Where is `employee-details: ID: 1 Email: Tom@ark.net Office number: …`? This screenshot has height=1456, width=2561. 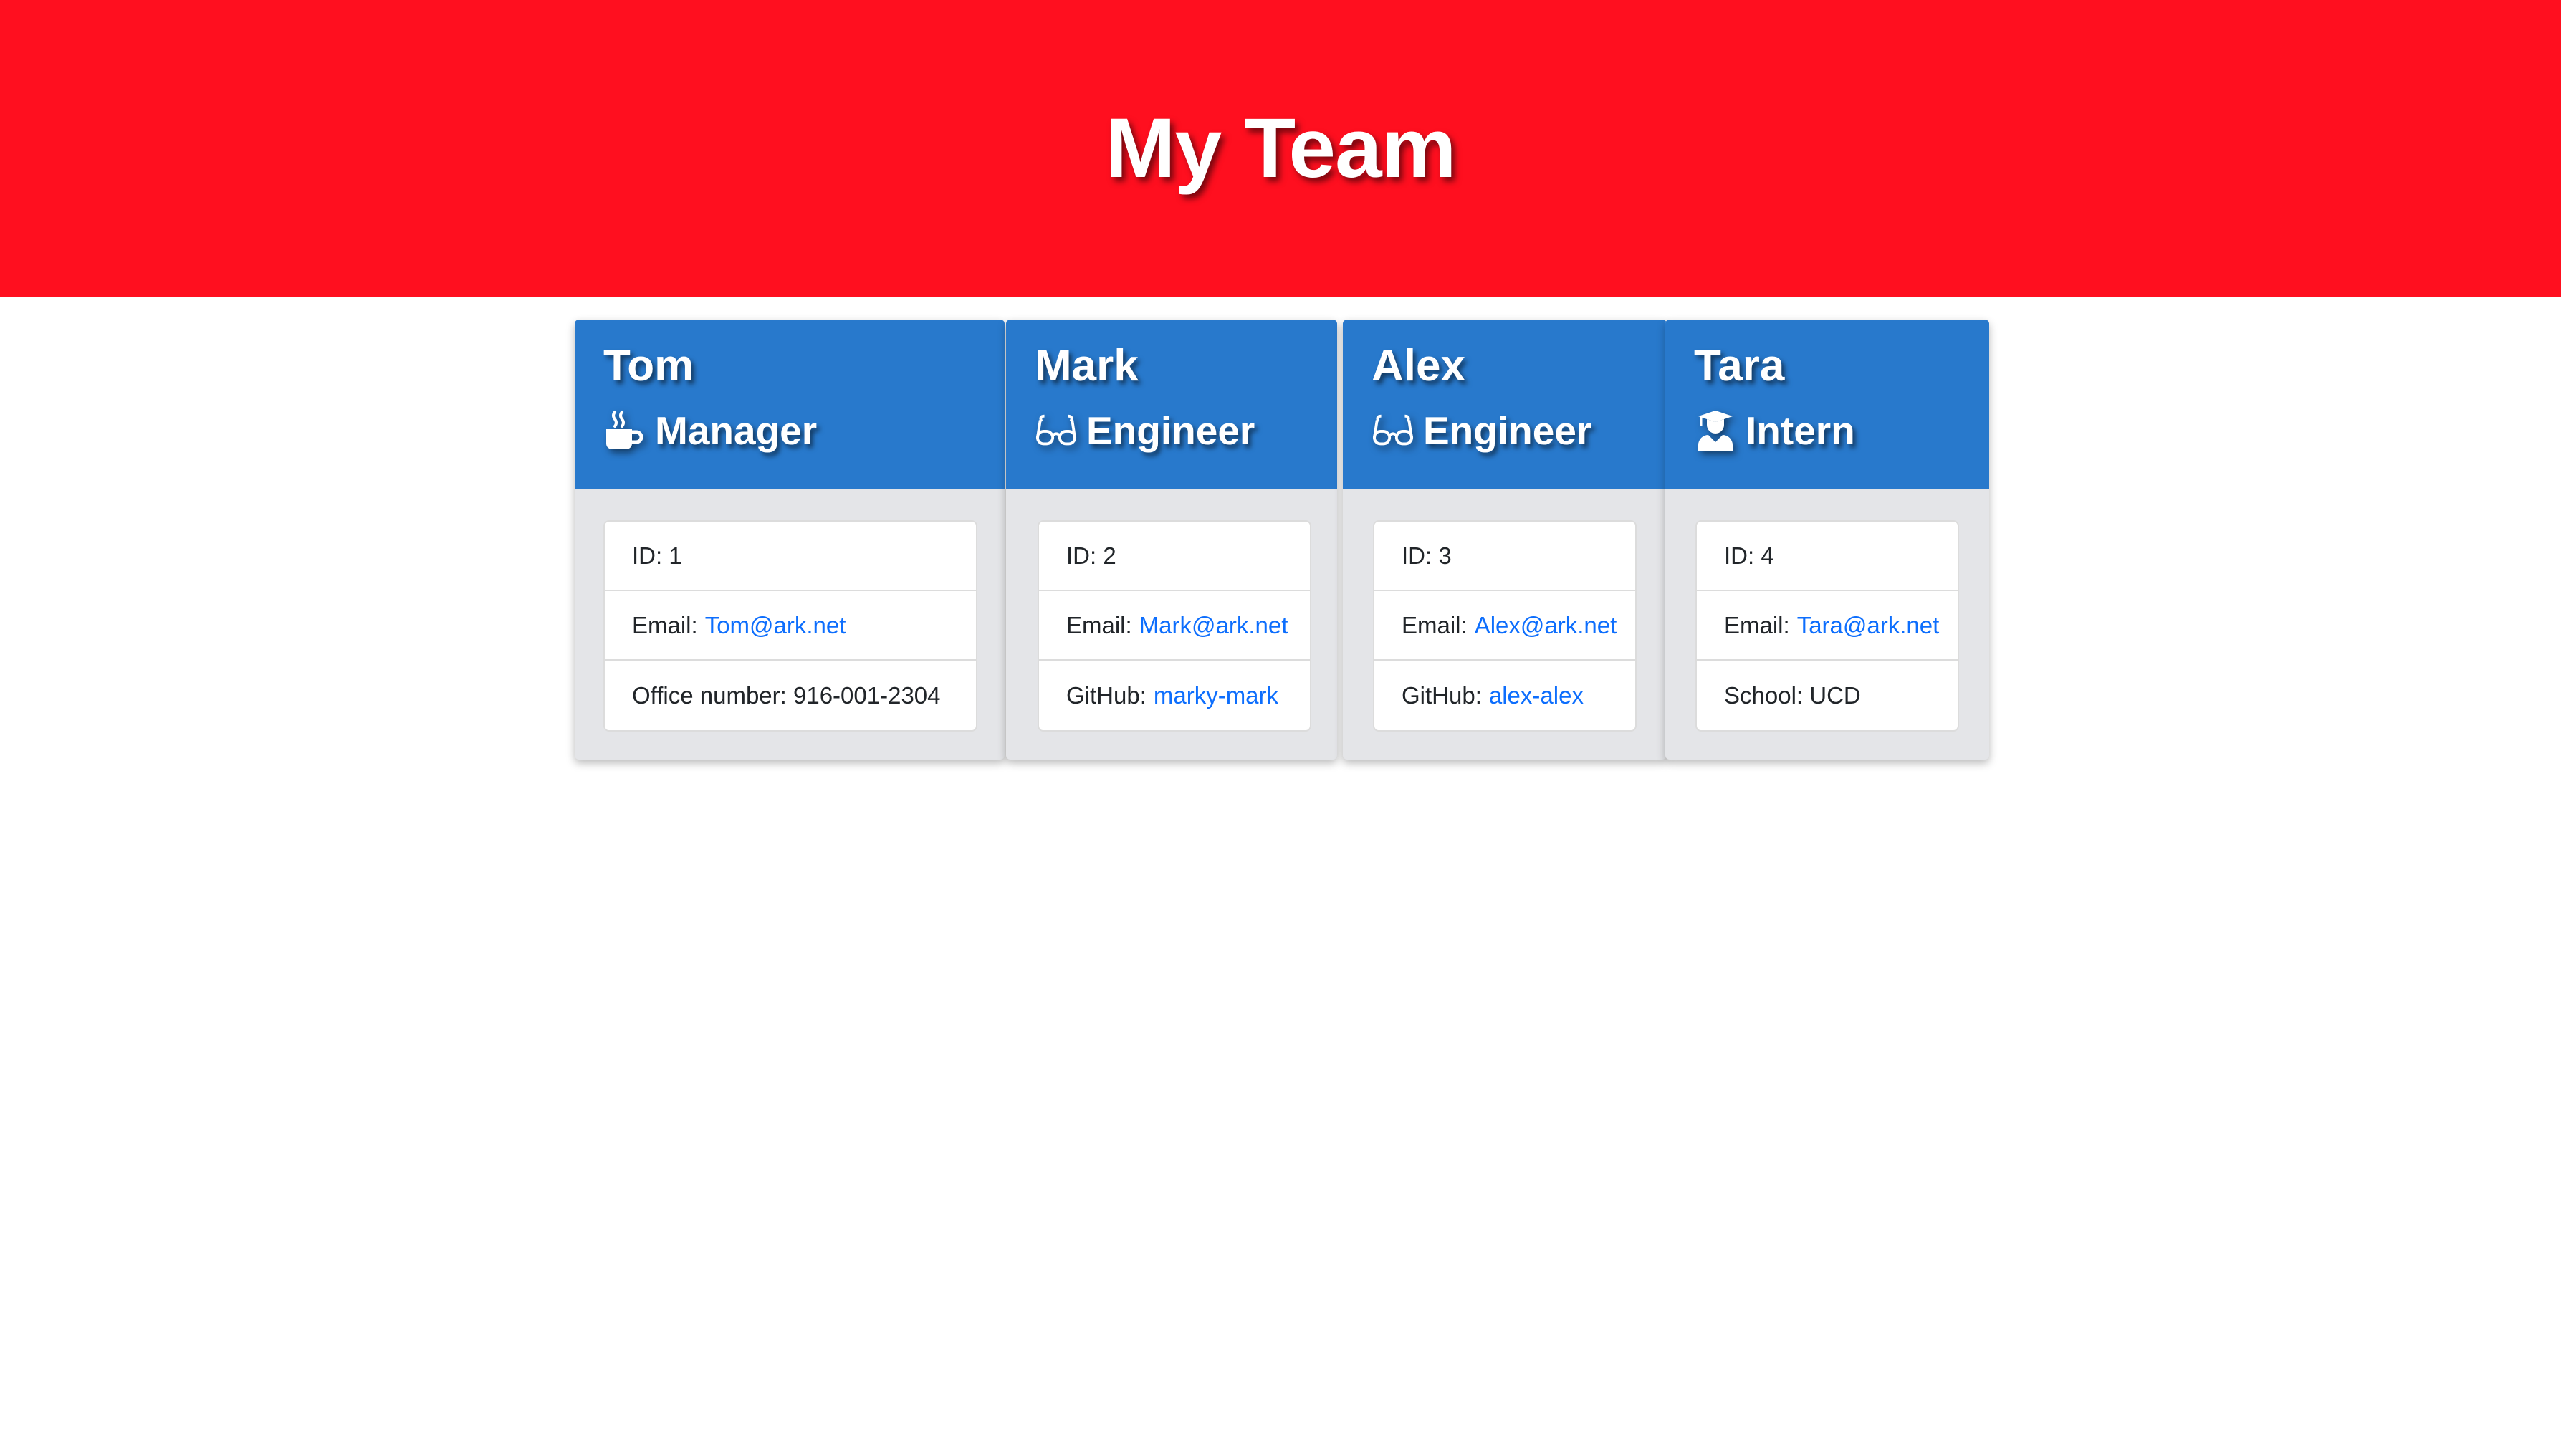
employee-details: ID: 1 Email: Tom@ark.net Office number: … is located at coordinates (790, 626).